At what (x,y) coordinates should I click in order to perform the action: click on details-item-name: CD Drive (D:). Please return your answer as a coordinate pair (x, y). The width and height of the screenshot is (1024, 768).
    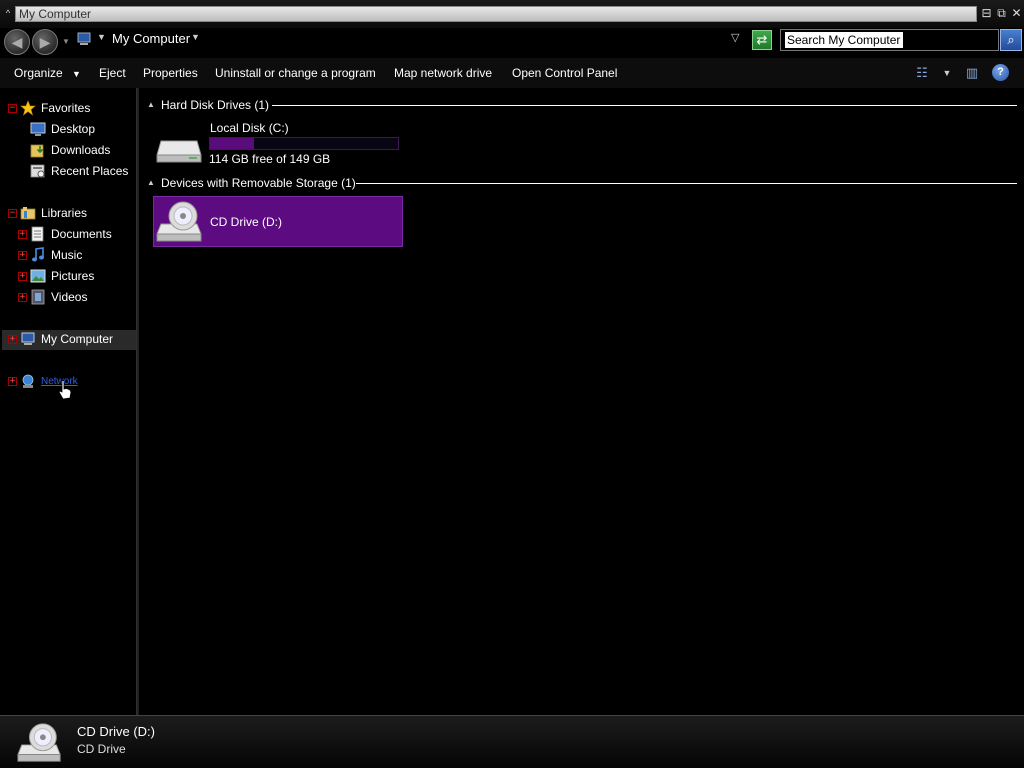
    Looking at the image, I should click on (116, 731).